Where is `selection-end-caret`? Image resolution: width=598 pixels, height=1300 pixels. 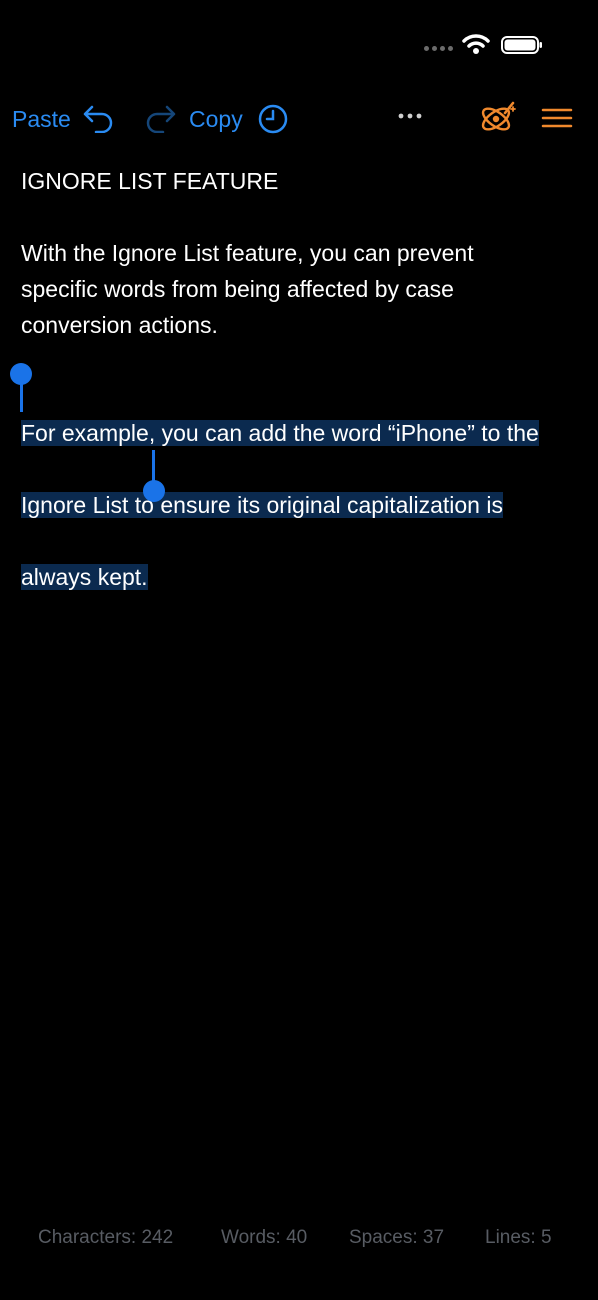
selection-end-caret is located at coordinates (153, 466).